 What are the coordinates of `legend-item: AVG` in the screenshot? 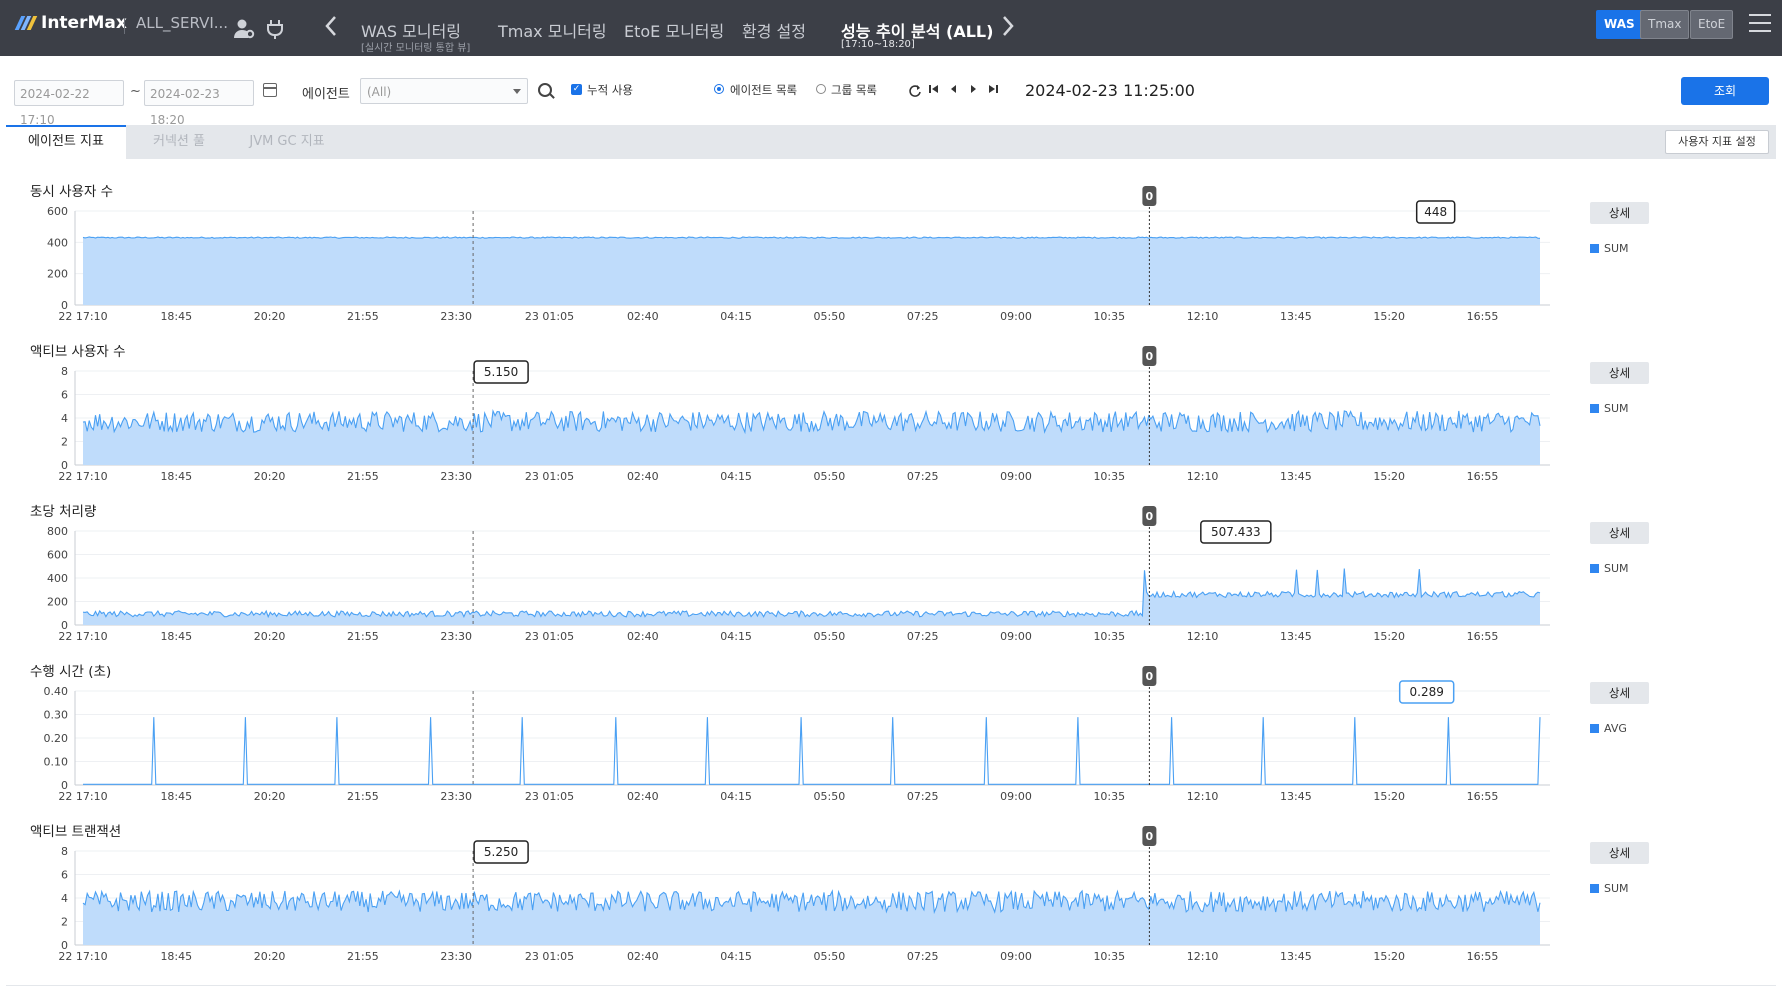 It's located at (1608, 728).